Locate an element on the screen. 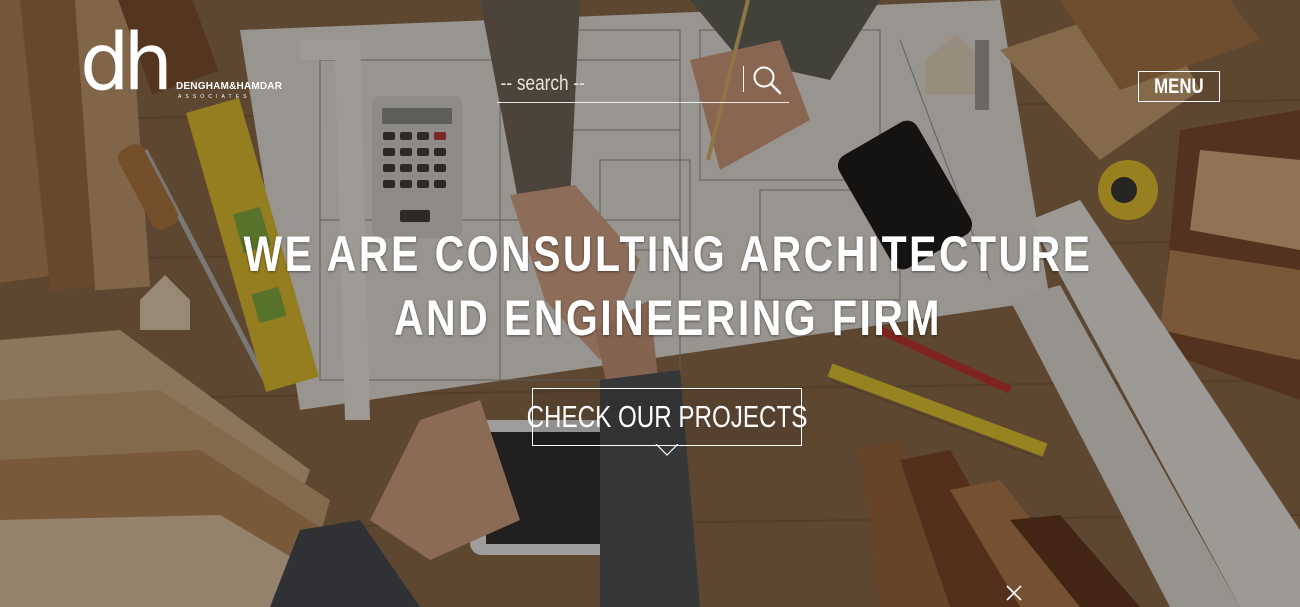 This screenshot has width=1300, height=607. close-button is located at coordinates (1014, 593).